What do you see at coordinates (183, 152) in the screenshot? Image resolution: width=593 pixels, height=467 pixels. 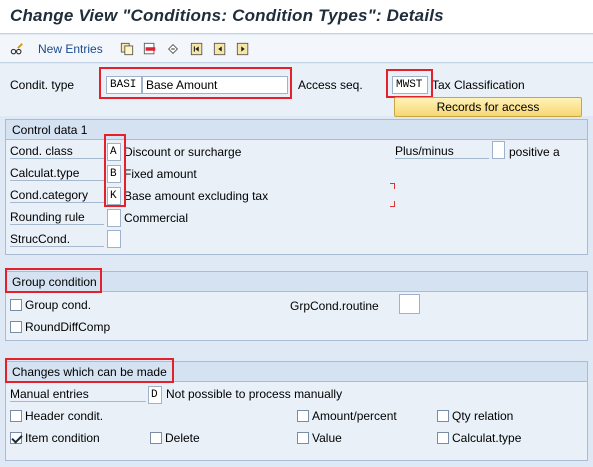 I see `cond-class-desc: Discount or surcharge` at bounding box center [183, 152].